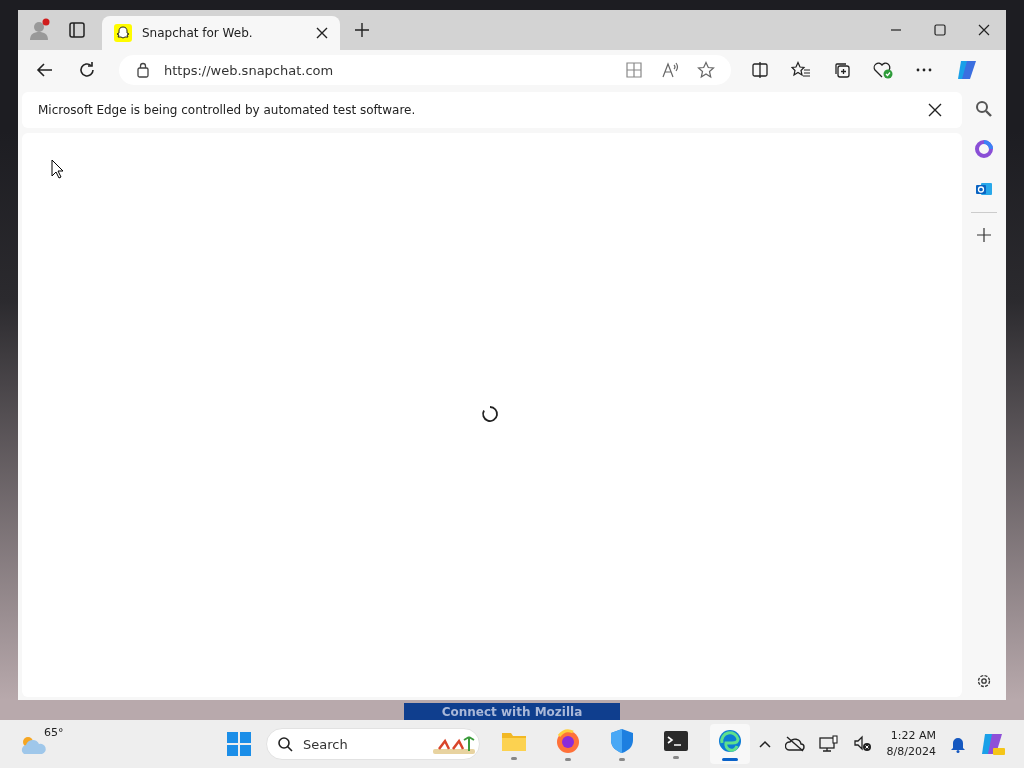 The width and height of the screenshot is (1024, 768). What do you see at coordinates (764, 744) in the screenshot?
I see `chevron-up-icon` at bounding box center [764, 744].